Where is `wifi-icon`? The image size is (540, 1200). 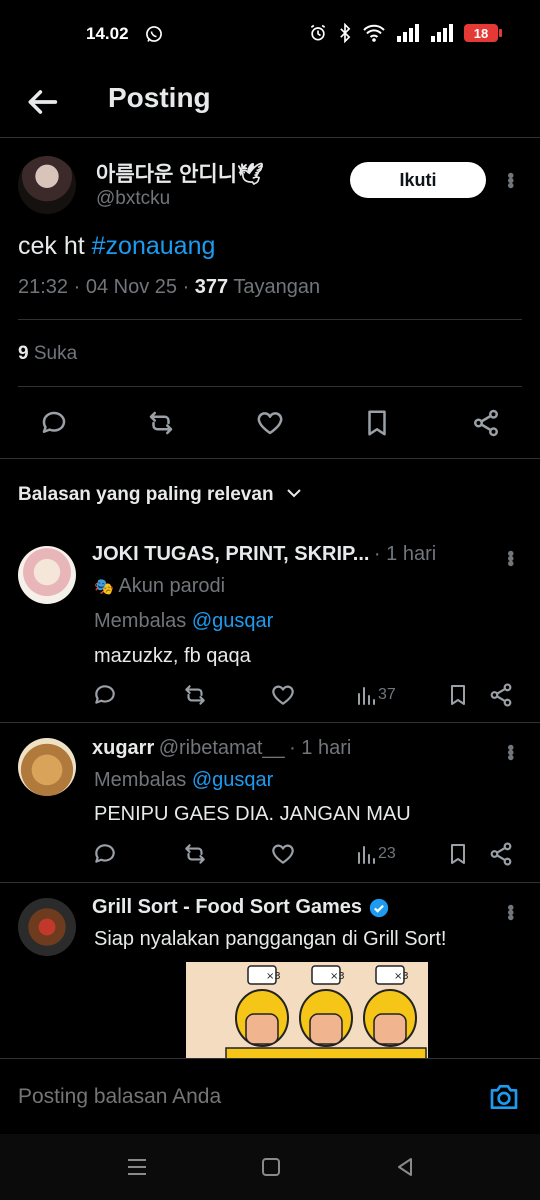
wifi-icon is located at coordinates (374, 33).